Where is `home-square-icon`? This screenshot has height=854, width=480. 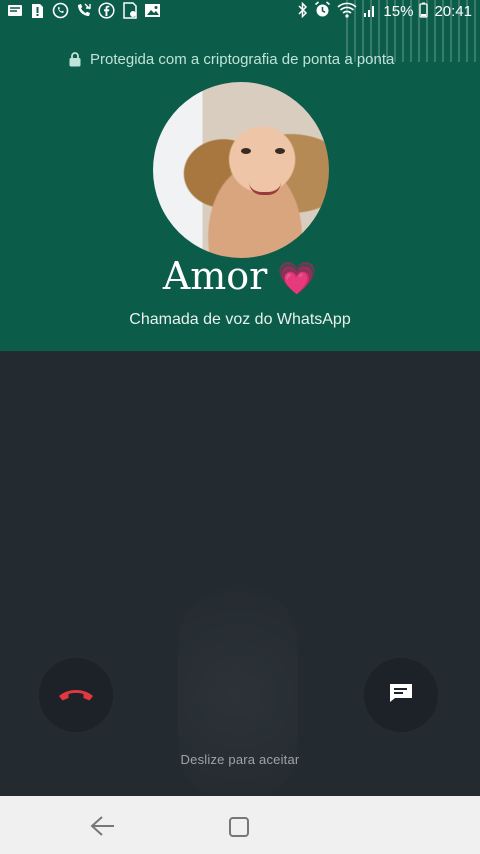 home-square-icon is located at coordinates (239, 827).